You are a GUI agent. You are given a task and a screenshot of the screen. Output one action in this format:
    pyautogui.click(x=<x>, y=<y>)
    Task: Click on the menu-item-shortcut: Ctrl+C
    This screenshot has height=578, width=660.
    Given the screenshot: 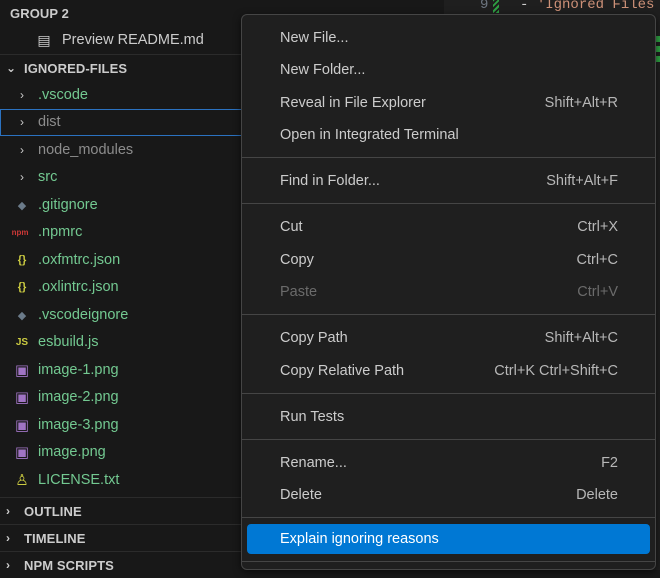 What is the action you would take?
    pyautogui.click(x=597, y=260)
    